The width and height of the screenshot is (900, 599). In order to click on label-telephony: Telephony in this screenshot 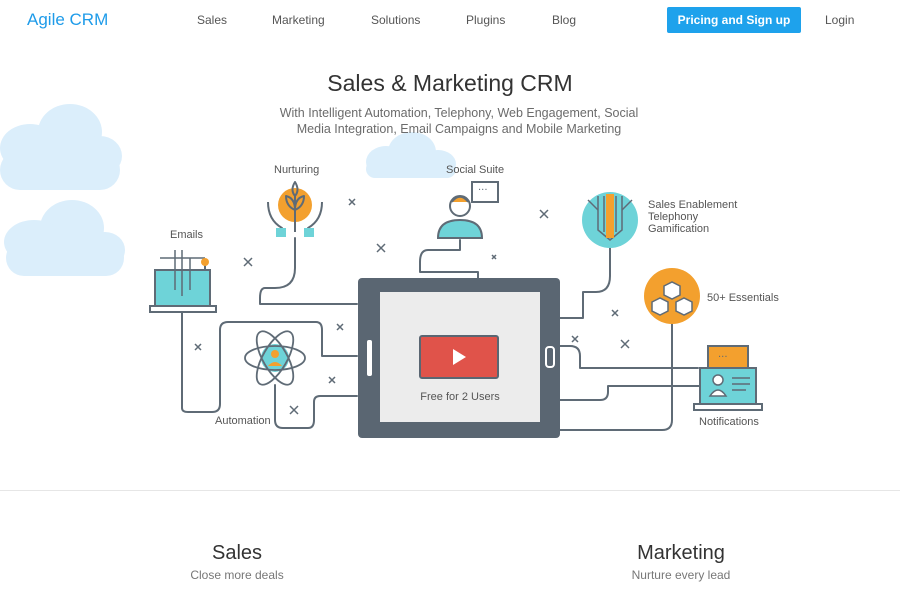, I will do `click(673, 217)`.